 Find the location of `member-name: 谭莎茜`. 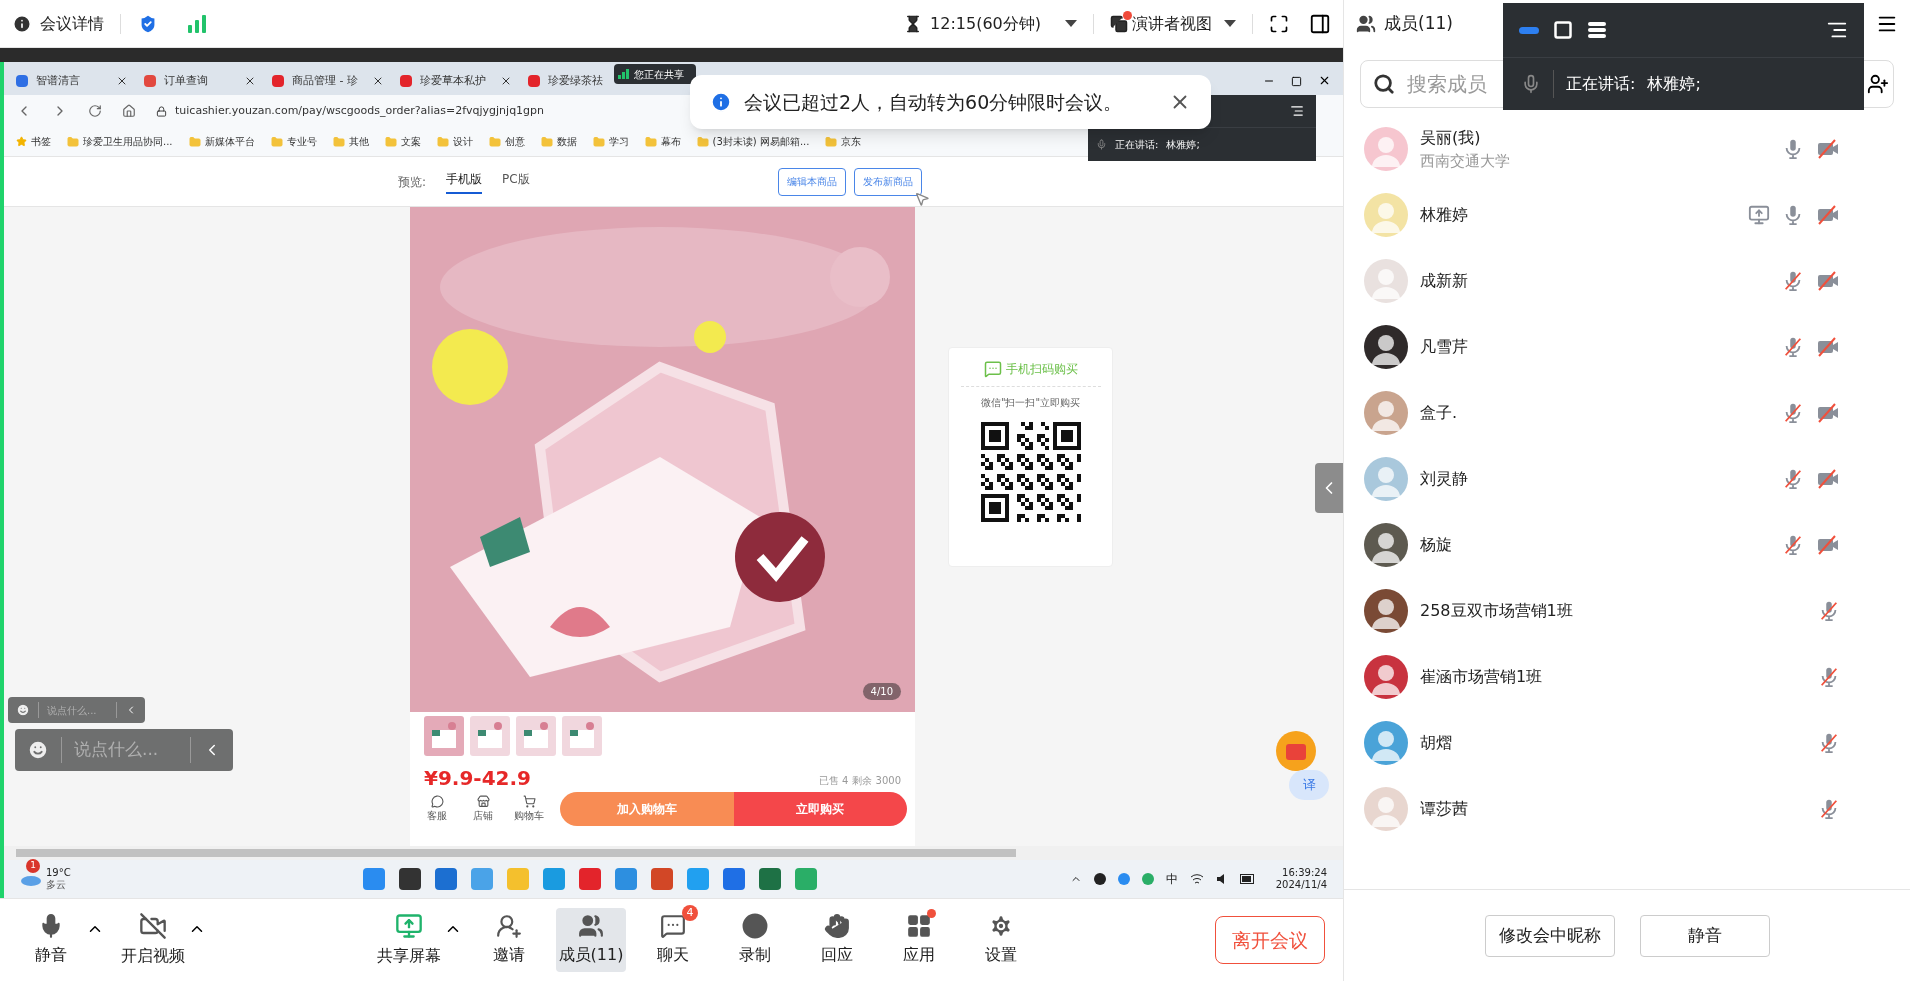

member-name: 谭莎茜 is located at coordinates (1444, 809).